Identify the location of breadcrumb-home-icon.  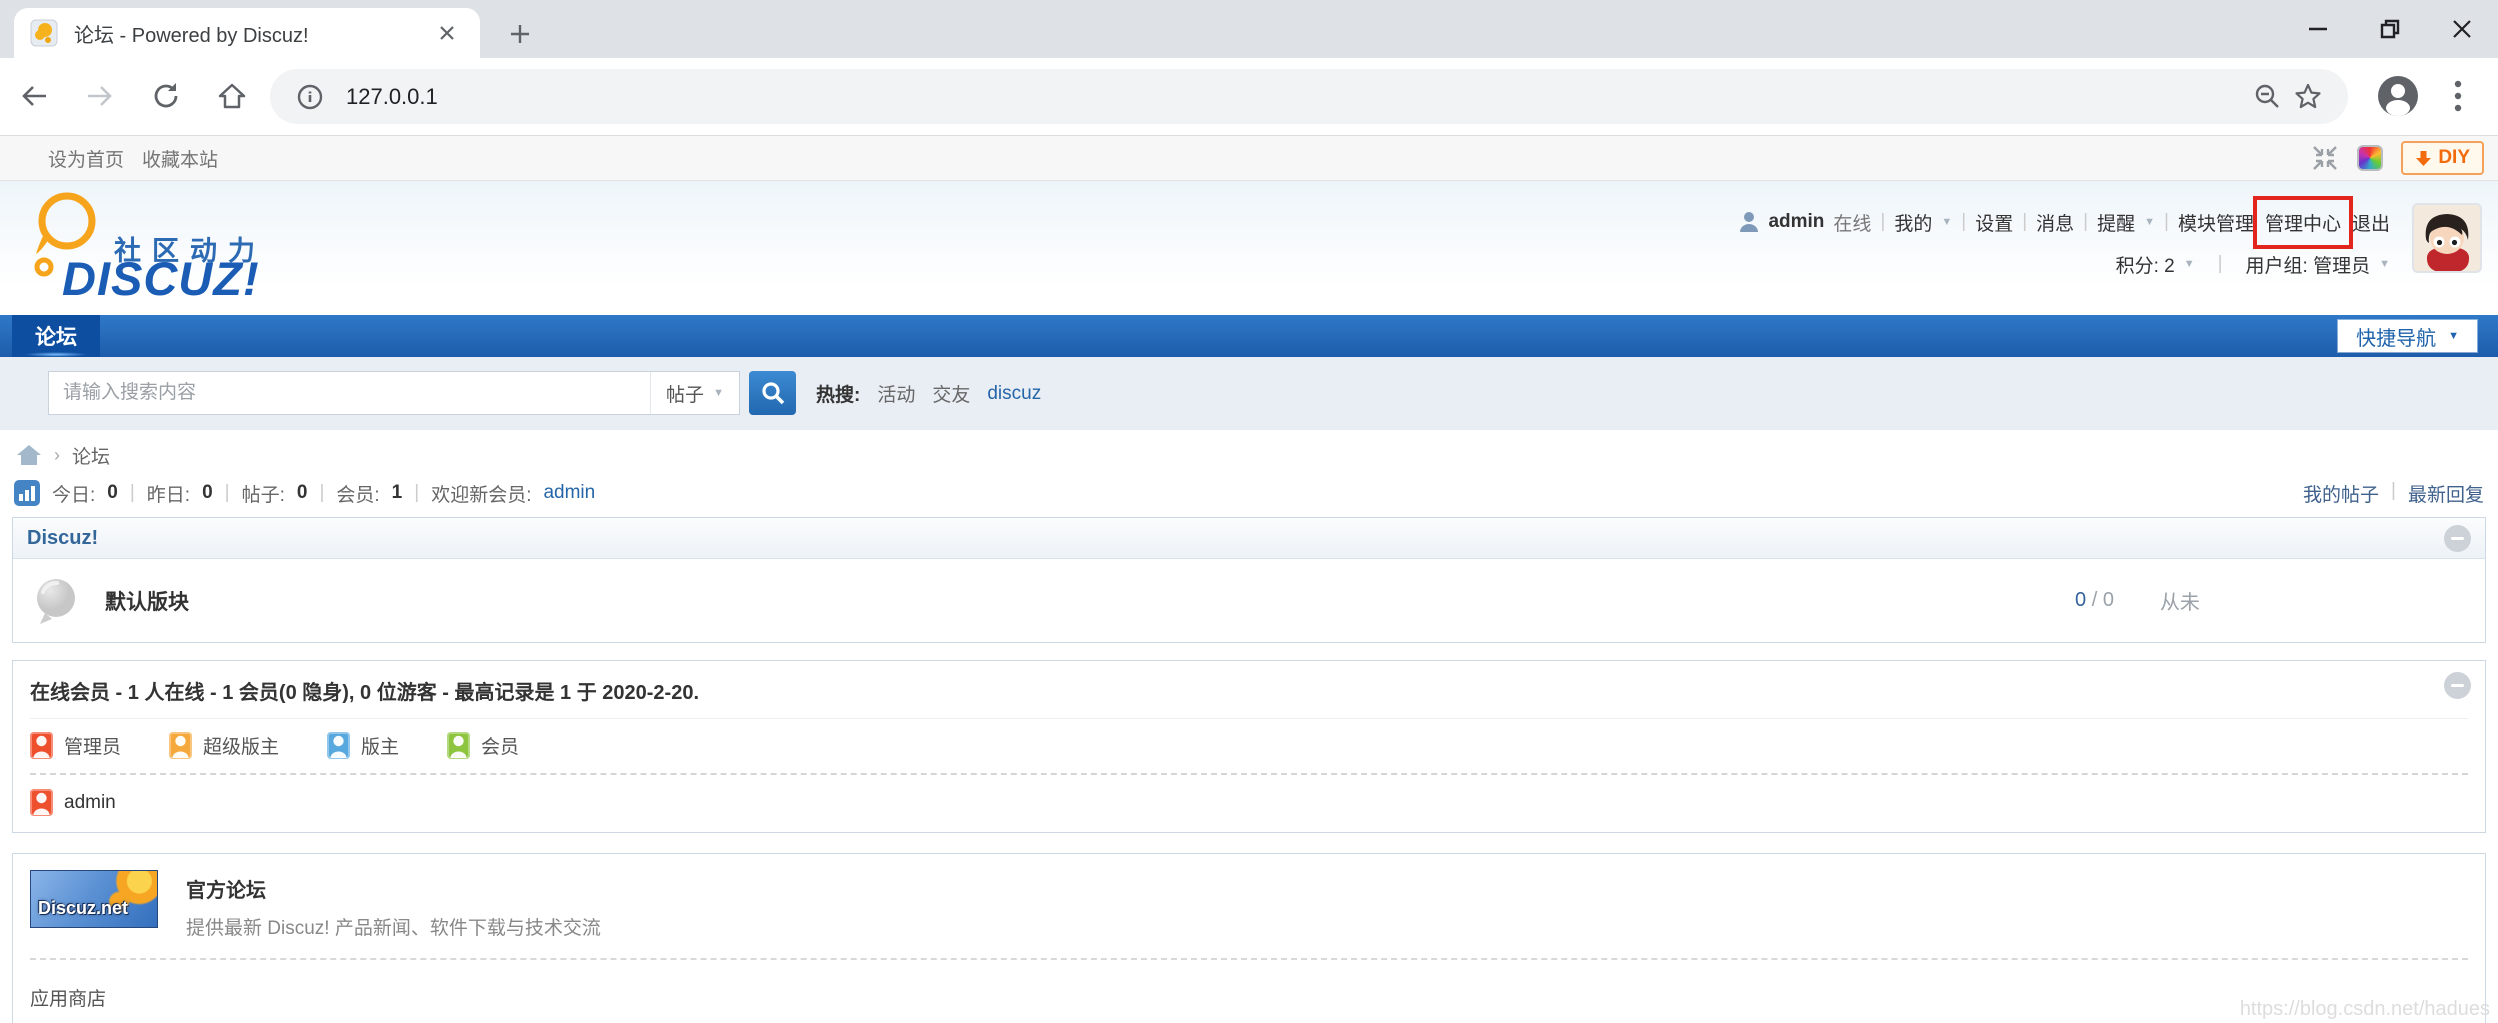
(29, 455).